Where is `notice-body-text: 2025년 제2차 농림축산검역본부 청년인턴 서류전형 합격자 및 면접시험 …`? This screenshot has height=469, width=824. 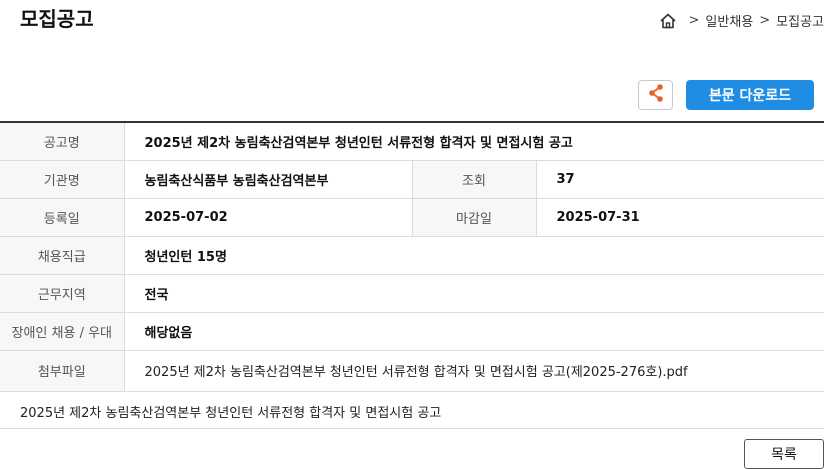
notice-body-text: 2025년 제2차 농림축산검역본부 청년인턴 서류전형 합격자 및 면접시험 … is located at coordinates (231, 413).